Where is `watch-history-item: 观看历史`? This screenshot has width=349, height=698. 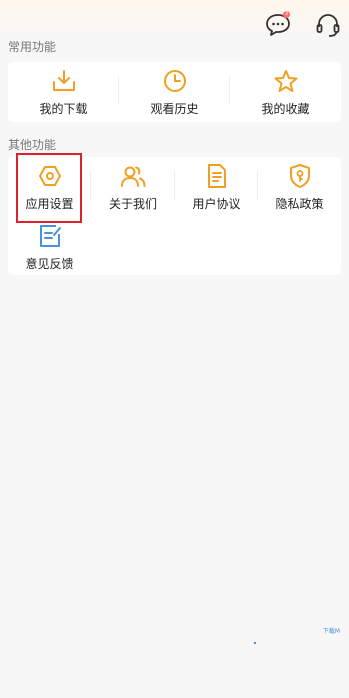
watch-history-item: 观看历史 is located at coordinates (174, 92).